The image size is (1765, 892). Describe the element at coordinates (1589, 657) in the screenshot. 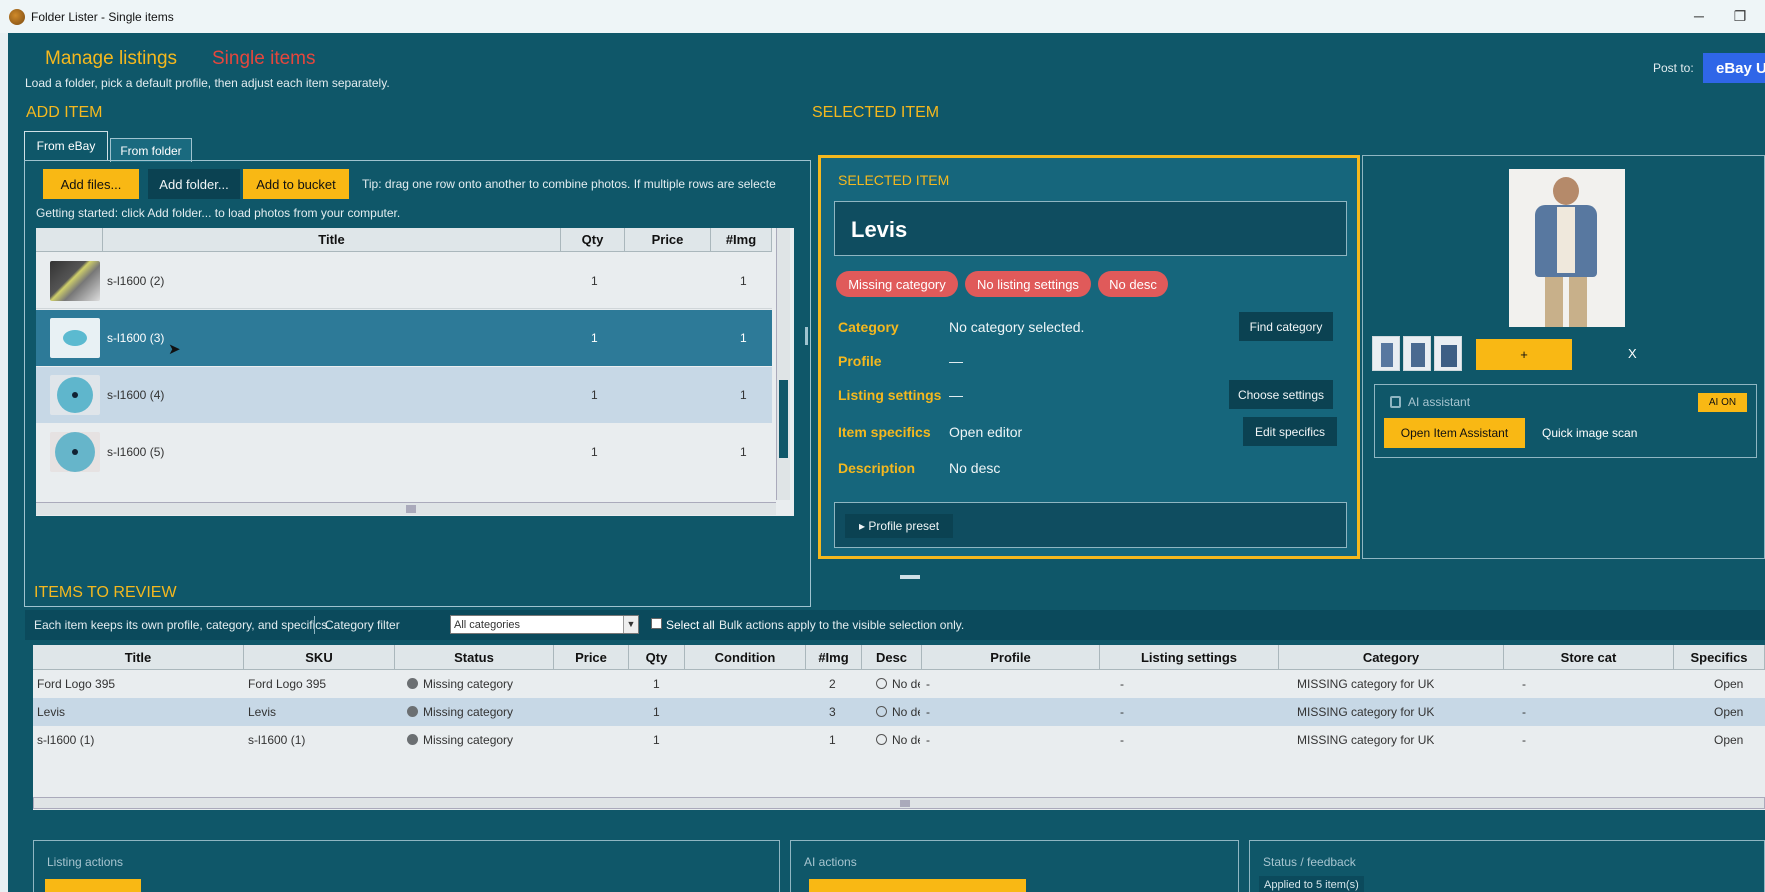

I see `col-store-cat: Store cat` at that location.